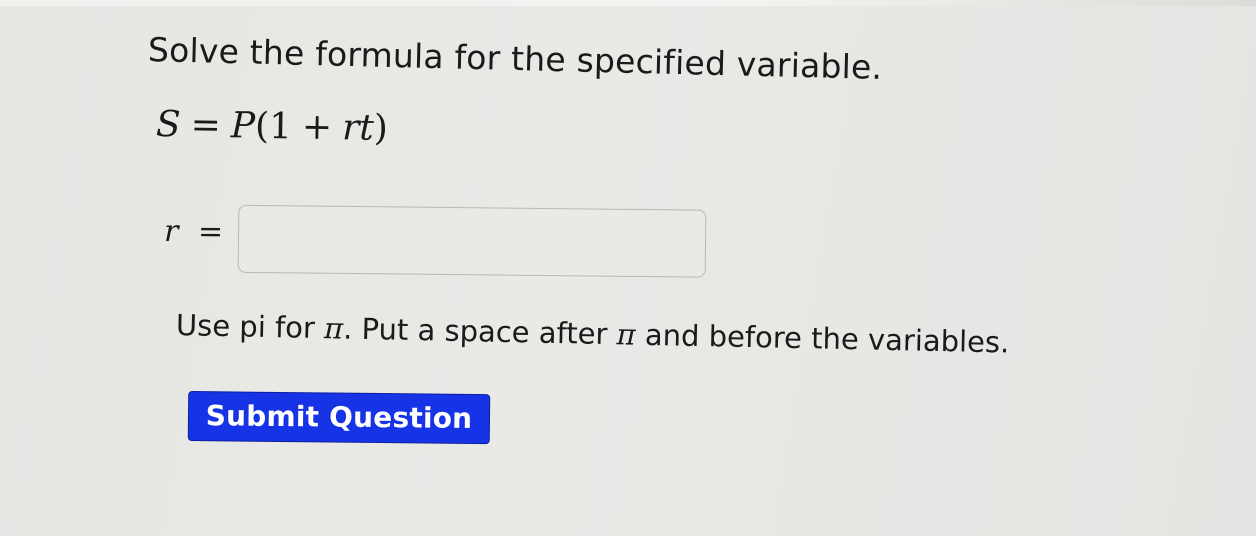  What do you see at coordinates (822, 338) in the screenshot?
I see `hint-part-3: and before the variables.` at bounding box center [822, 338].